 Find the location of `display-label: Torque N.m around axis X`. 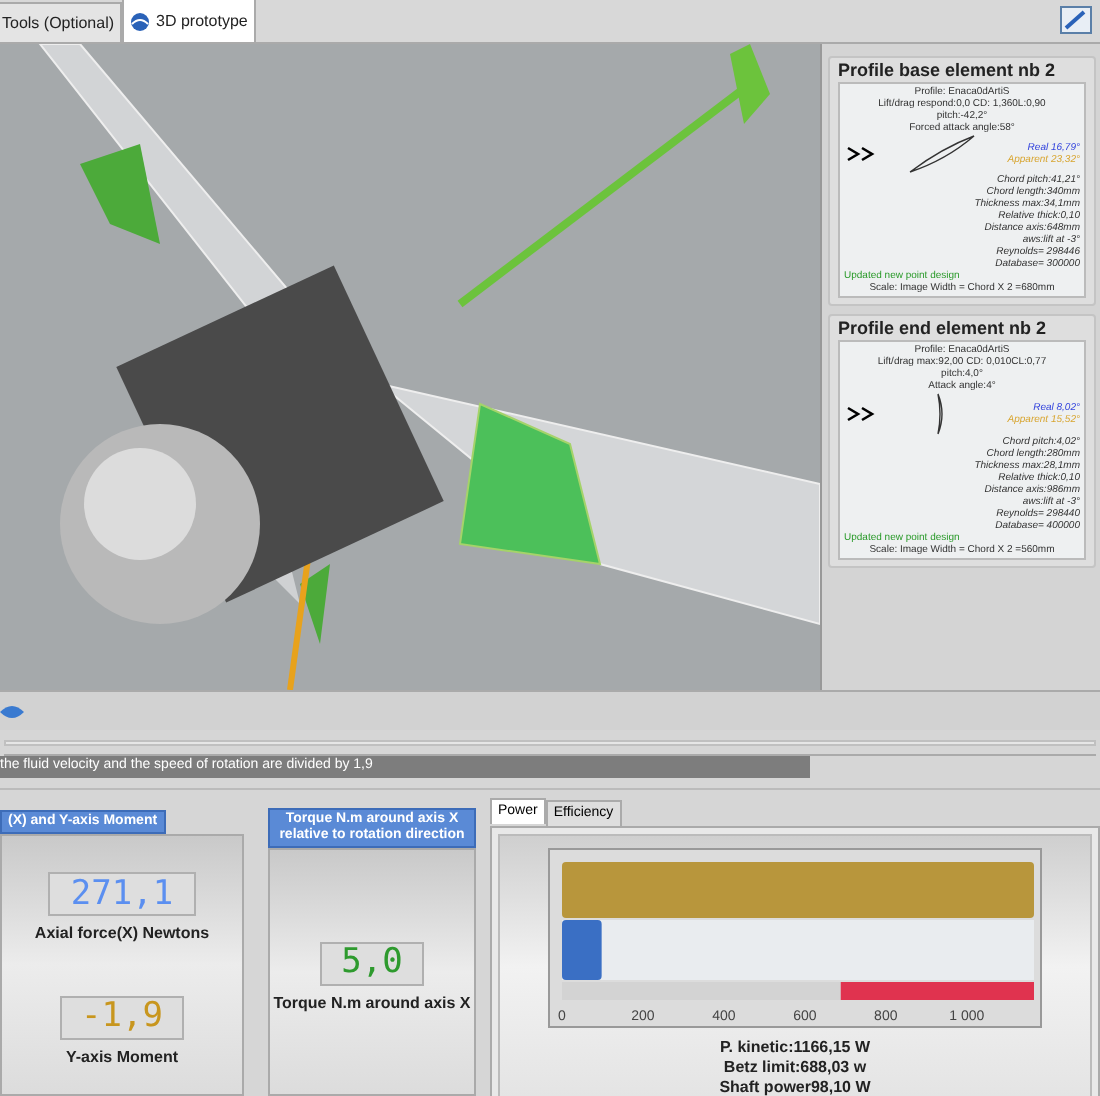

display-label: Torque N.m around axis X is located at coordinates (372, 1003).